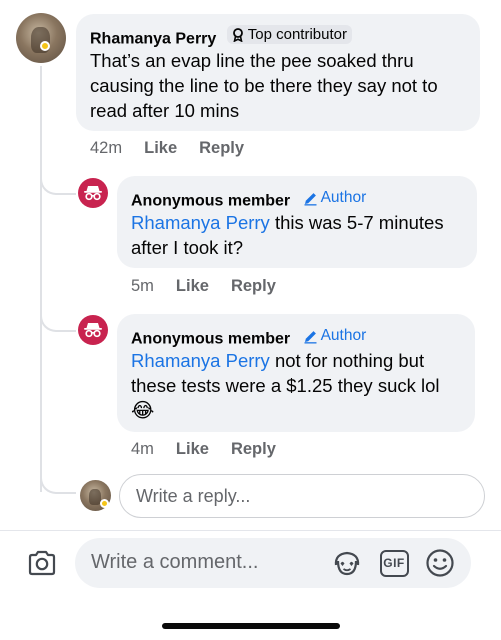 Image resolution: width=501 pixels, height=640 pixels. Describe the element at coordinates (45, 46) in the screenshot. I see `top-contributor-dot` at that location.